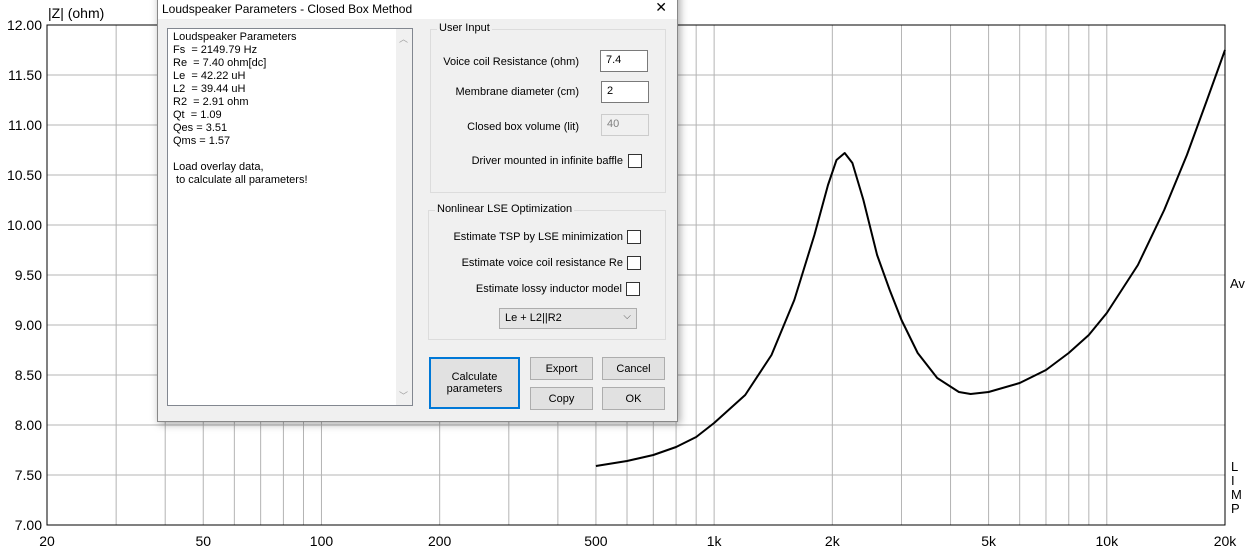  What do you see at coordinates (511, 62) in the screenshot?
I see `re-label: Voice coil Resistance (ohm)` at bounding box center [511, 62].